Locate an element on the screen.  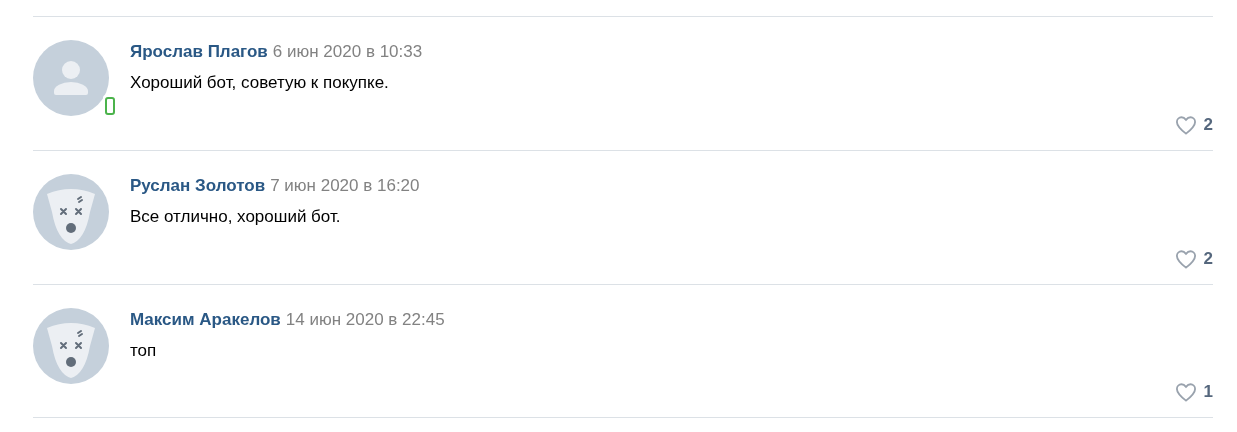
comment-text: Все отлично, хороший бот. is located at coordinates (236, 217).